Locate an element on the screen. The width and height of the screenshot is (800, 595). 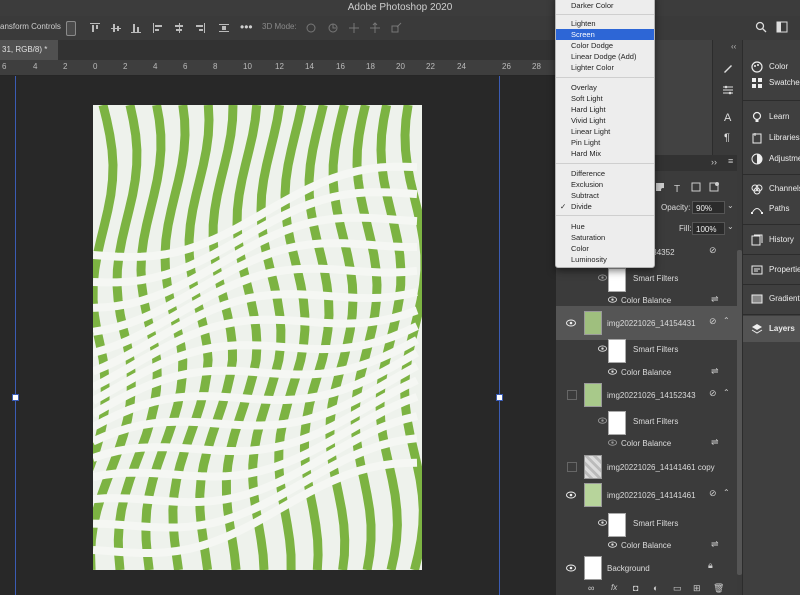
dock-item-paths: Paths is located at coordinates (771, 209).